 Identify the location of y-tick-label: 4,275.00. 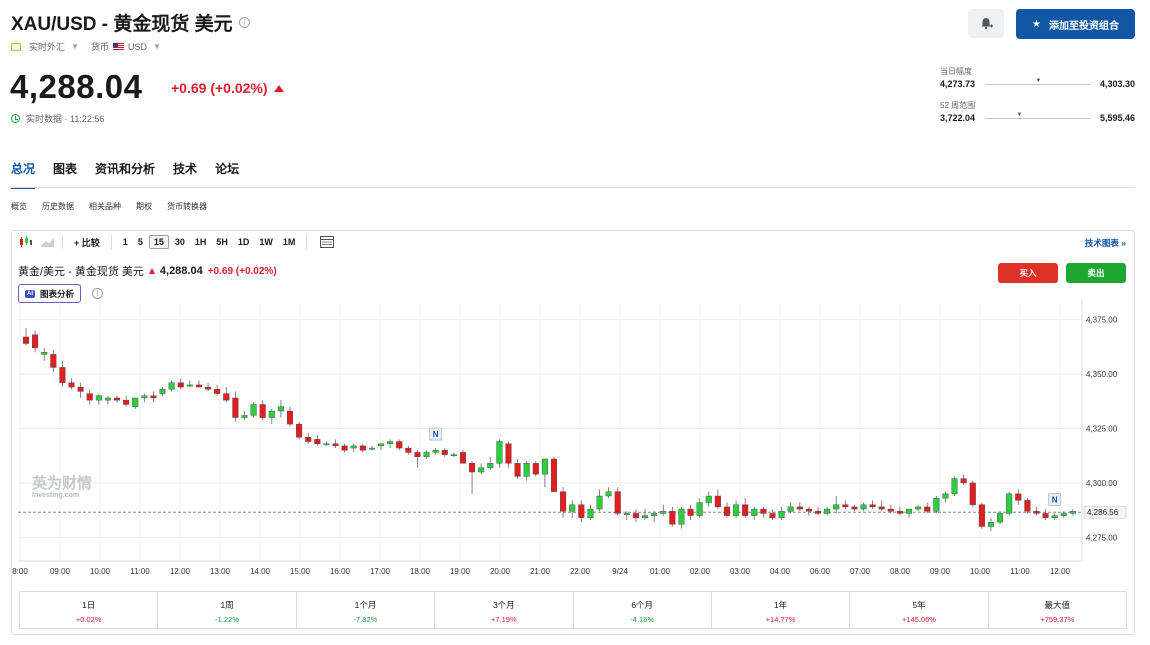
(1102, 537).